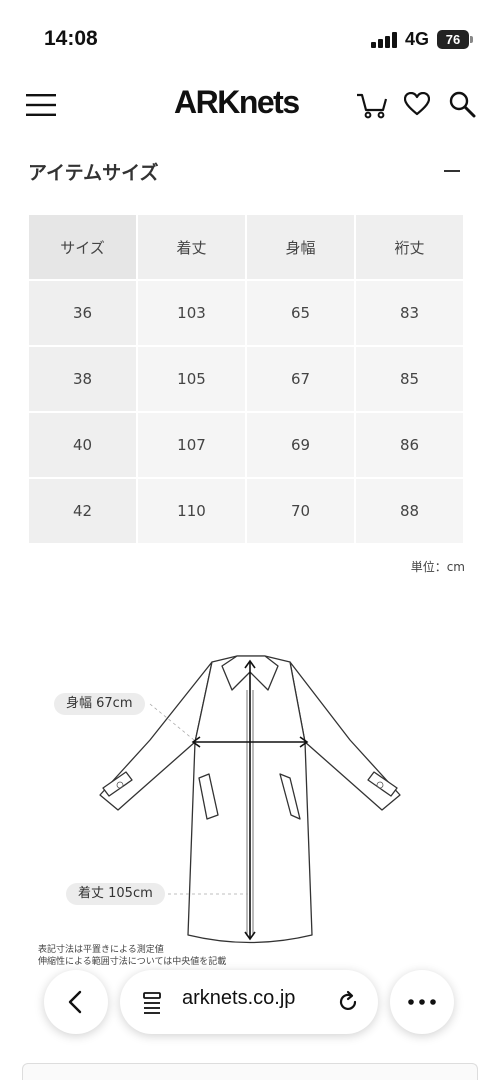  What do you see at coordinates (300, 313) in the screenshot?
I see `table-cell: 65` at bounding box center [300, 313].